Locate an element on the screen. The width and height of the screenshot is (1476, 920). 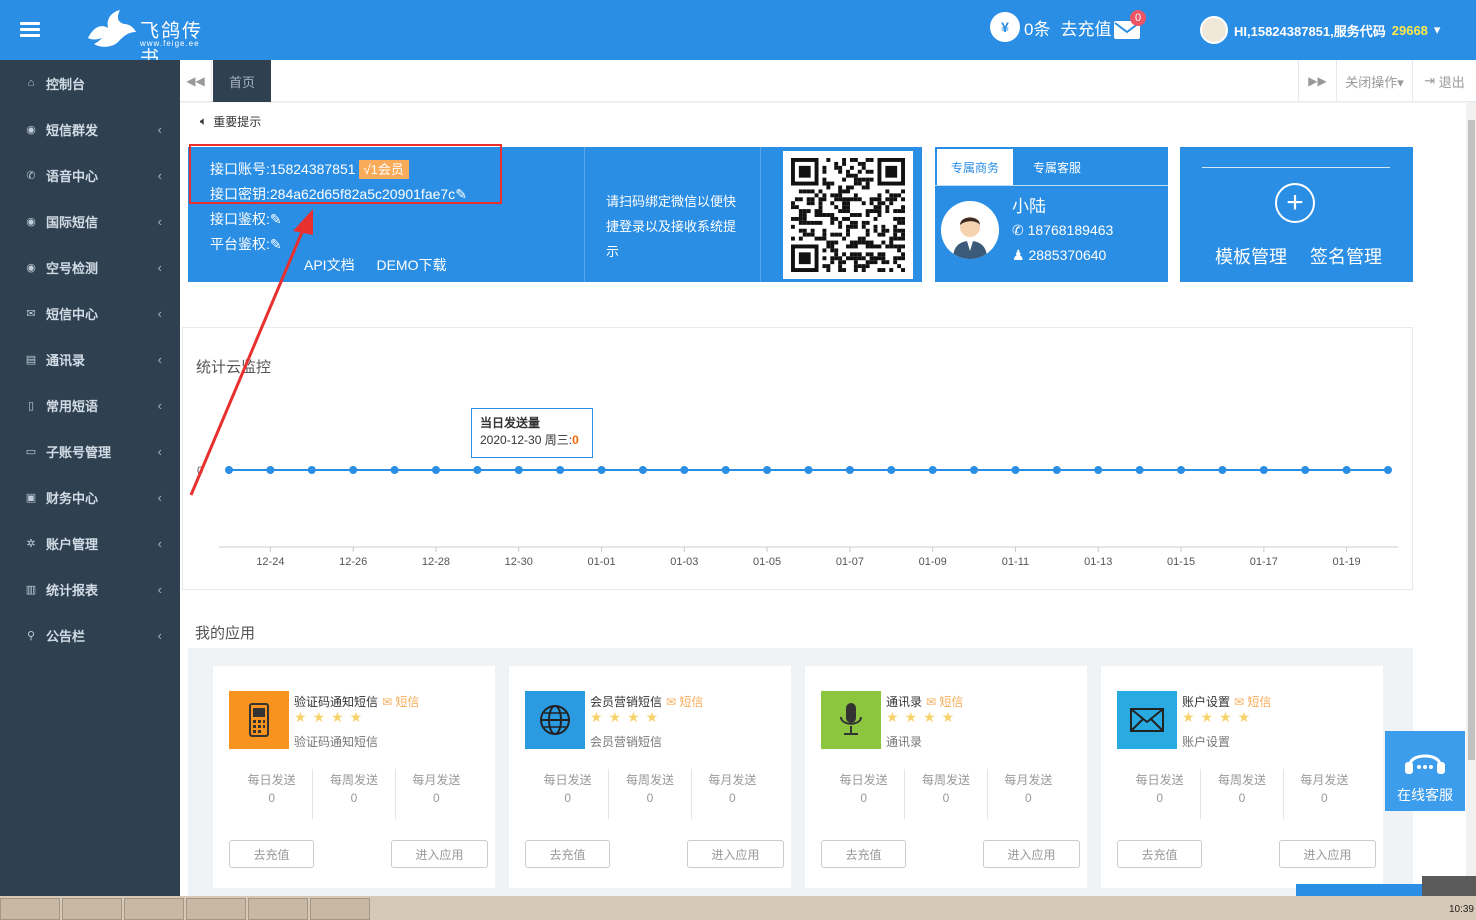
tooltip-value: 0 is located at coordinates (575, 440).